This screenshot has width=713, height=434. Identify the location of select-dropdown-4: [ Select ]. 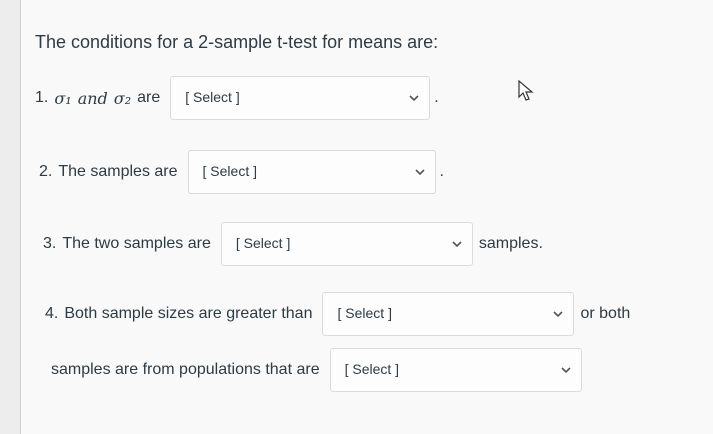
(448, 314).